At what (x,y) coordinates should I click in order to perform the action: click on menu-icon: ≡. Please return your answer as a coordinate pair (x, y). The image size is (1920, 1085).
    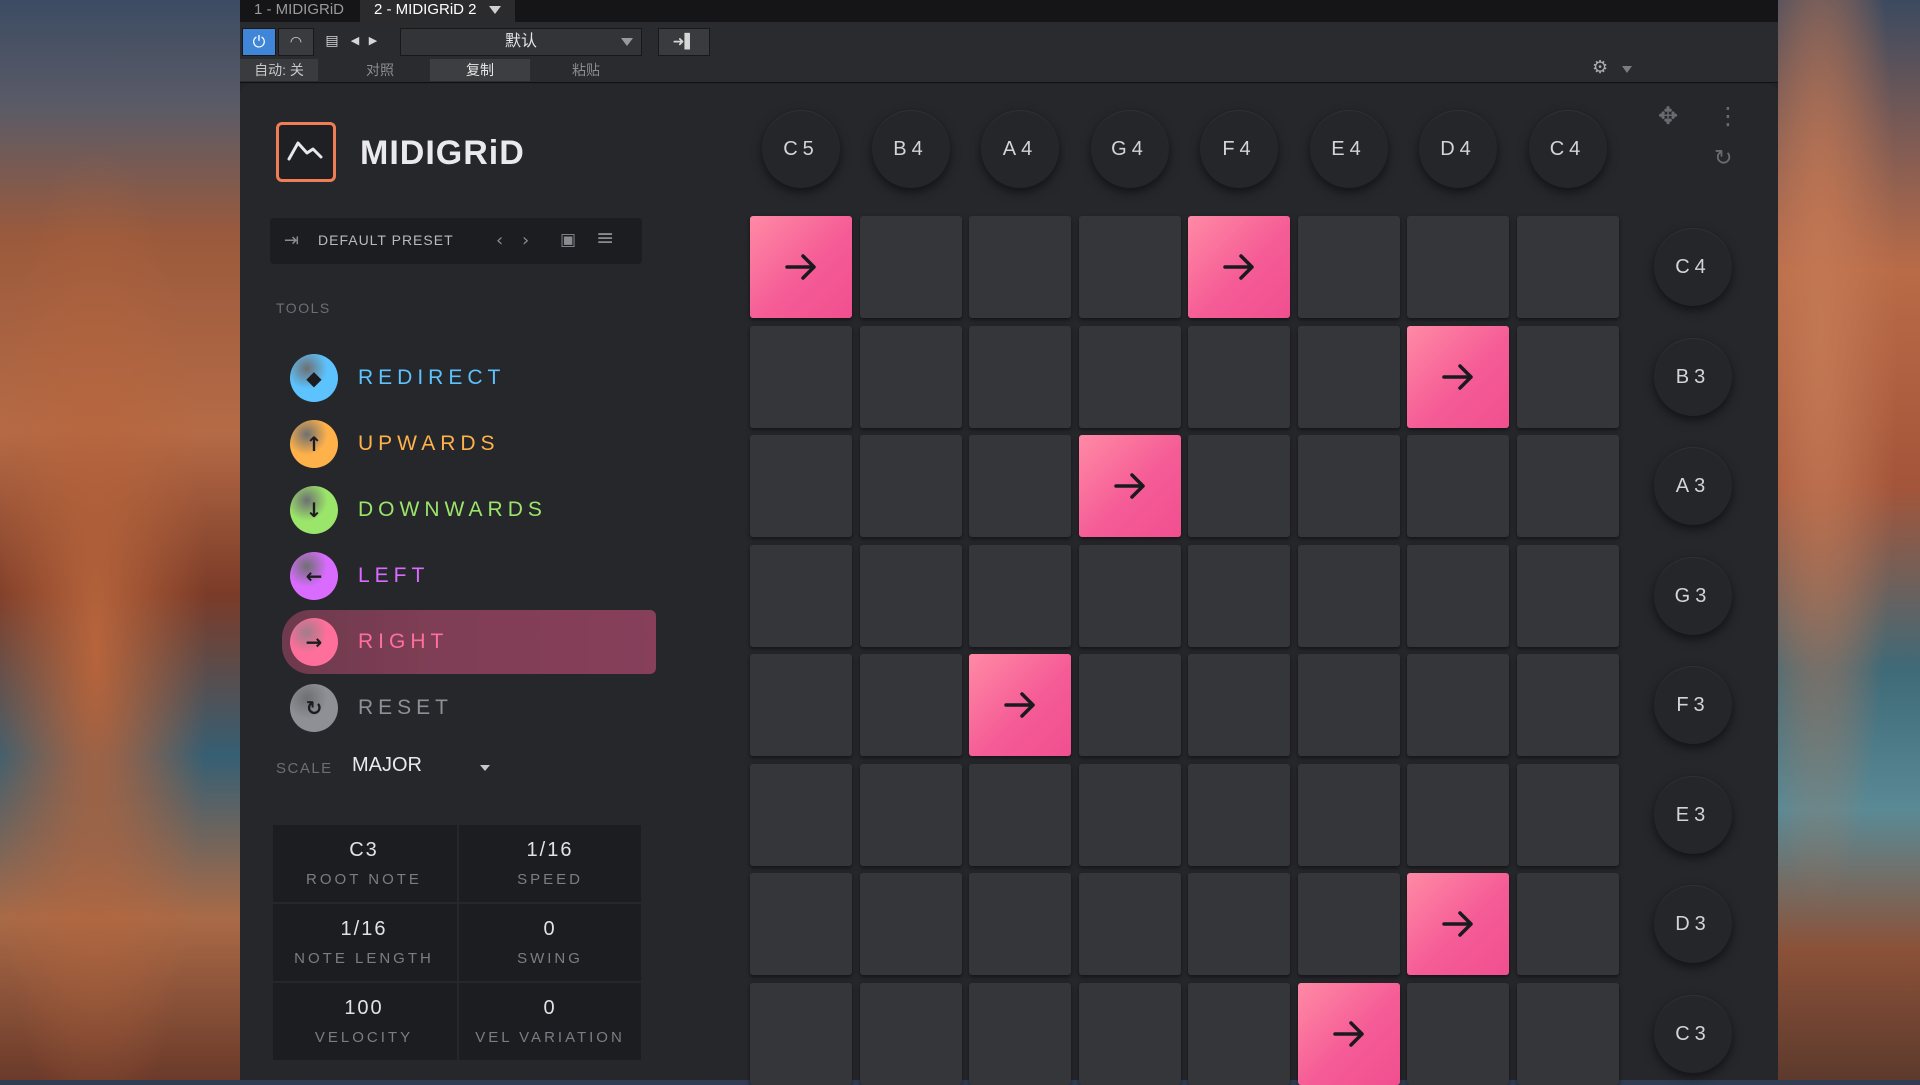
    Looking at the image, I should click on (605, 238).